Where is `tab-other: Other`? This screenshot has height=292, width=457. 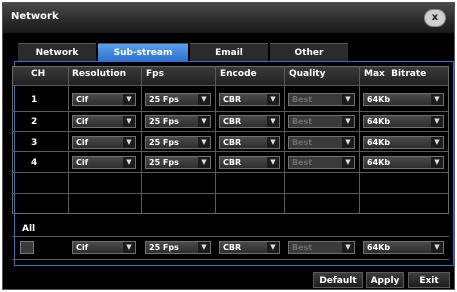
tab-other: Other is located at coordinates (309, 52).